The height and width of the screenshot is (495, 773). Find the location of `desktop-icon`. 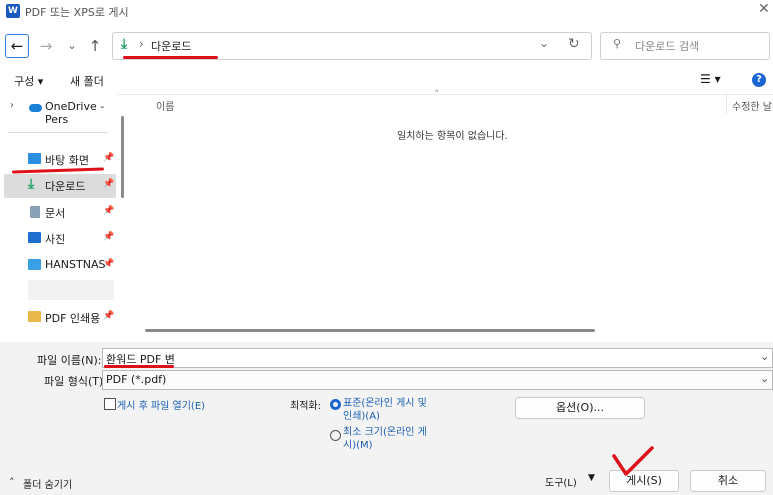

desktop-icon is located at coordinates (34, 158).